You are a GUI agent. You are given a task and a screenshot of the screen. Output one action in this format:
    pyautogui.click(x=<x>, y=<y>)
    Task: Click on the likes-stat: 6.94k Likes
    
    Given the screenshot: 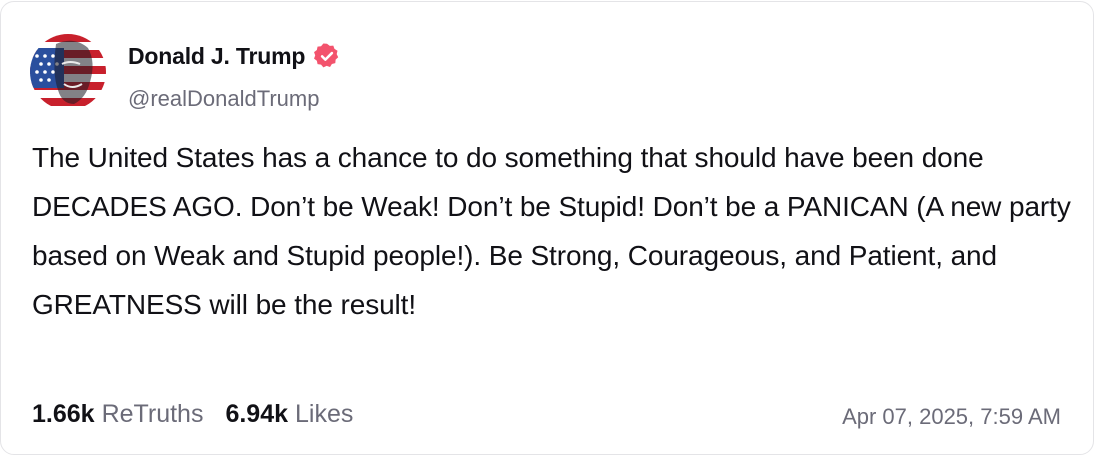 What is the action you would take?
    pyautogui.click(x=289, y=414)
    